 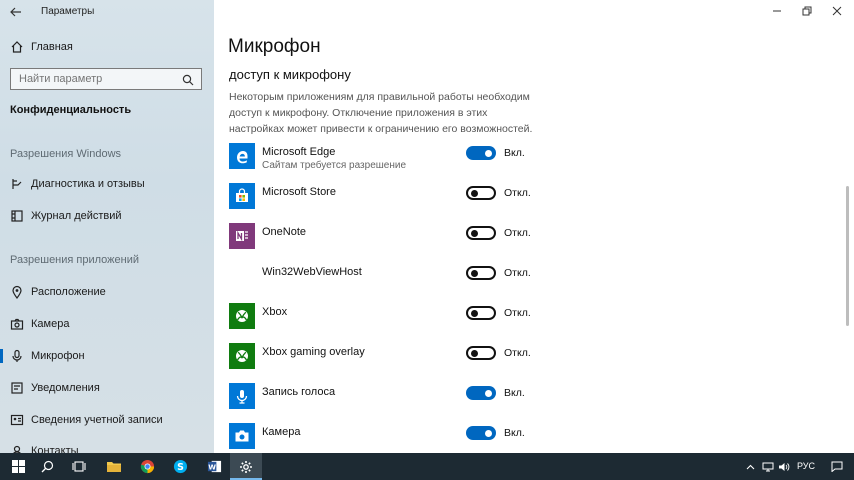 I want to click on sidebar-item-microphone: Микрофон, so click(x=107, y=356).